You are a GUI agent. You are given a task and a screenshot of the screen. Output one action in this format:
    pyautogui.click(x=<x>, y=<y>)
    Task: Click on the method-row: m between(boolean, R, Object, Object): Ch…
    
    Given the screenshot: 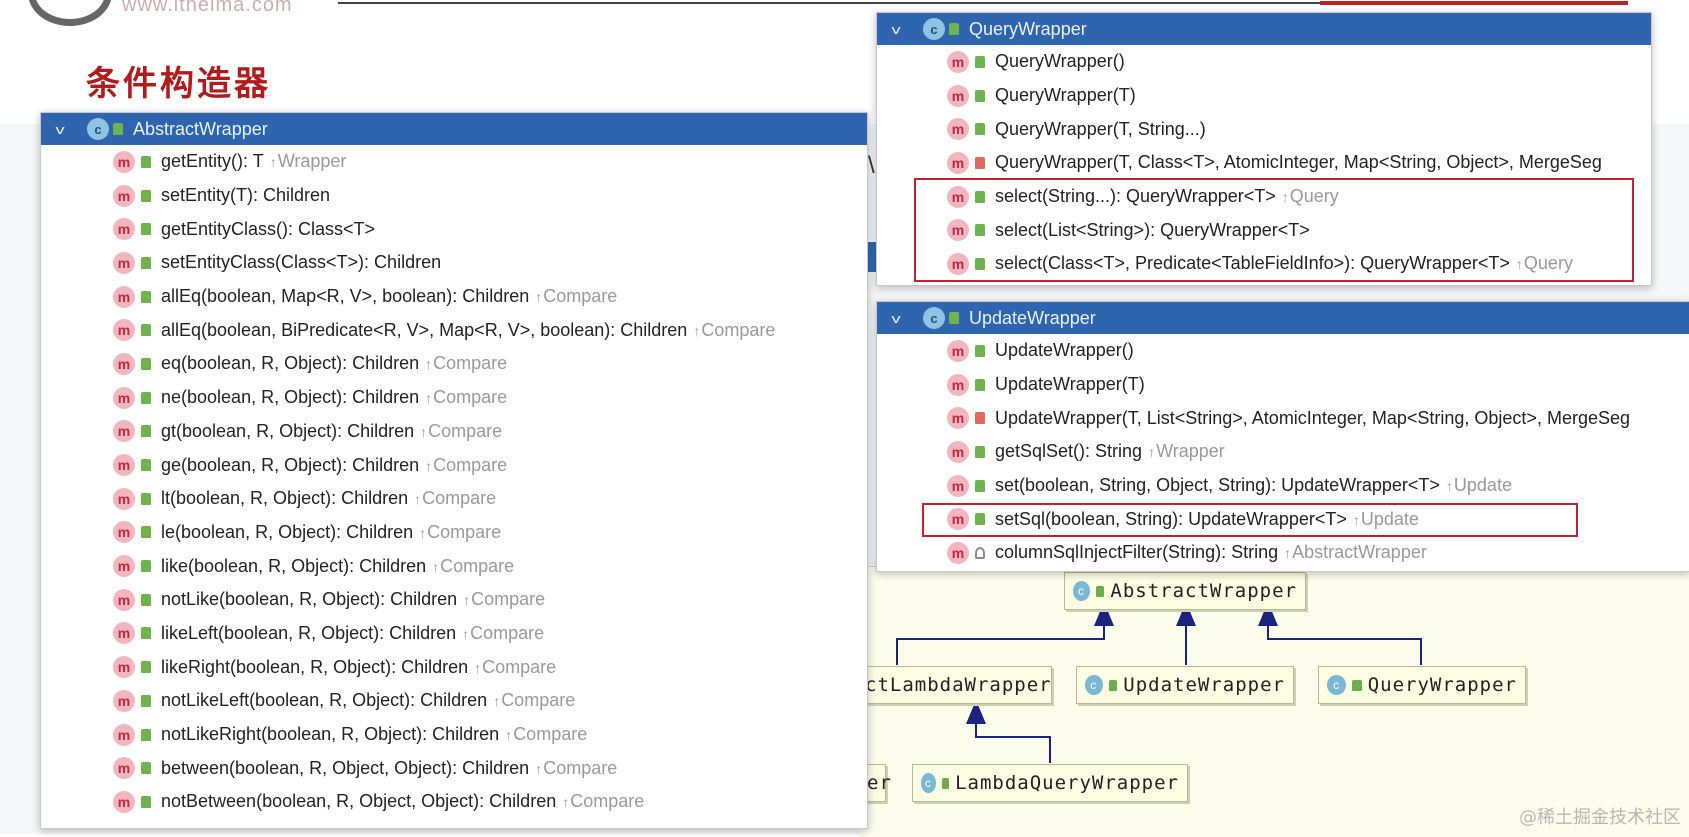 What is the action you would take?
    pyautogui.click(x=454, y=768)
    